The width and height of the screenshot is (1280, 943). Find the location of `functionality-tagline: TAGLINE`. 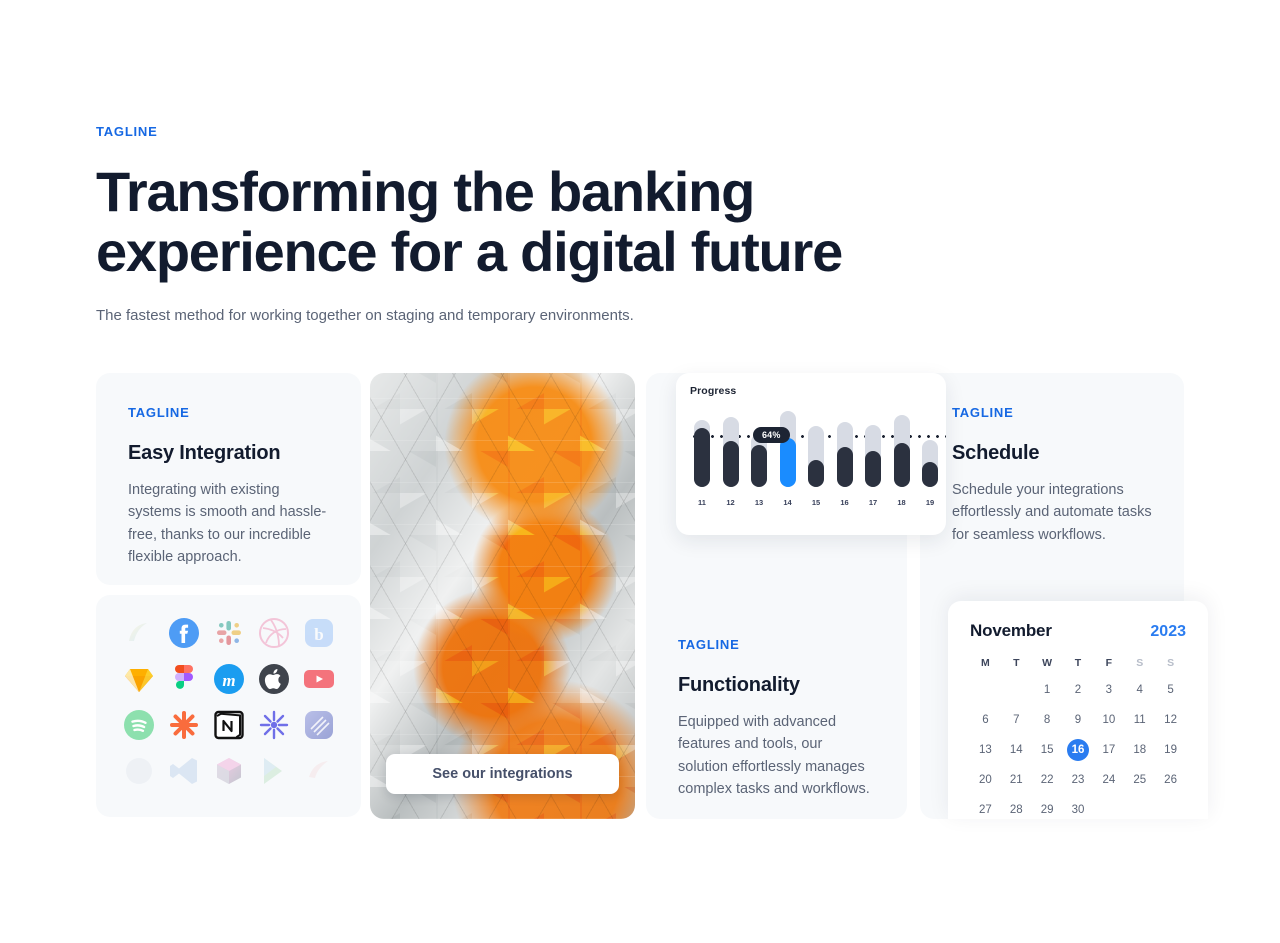

functionality-tagline: TAGLINE is located at coordinates (709, 644).